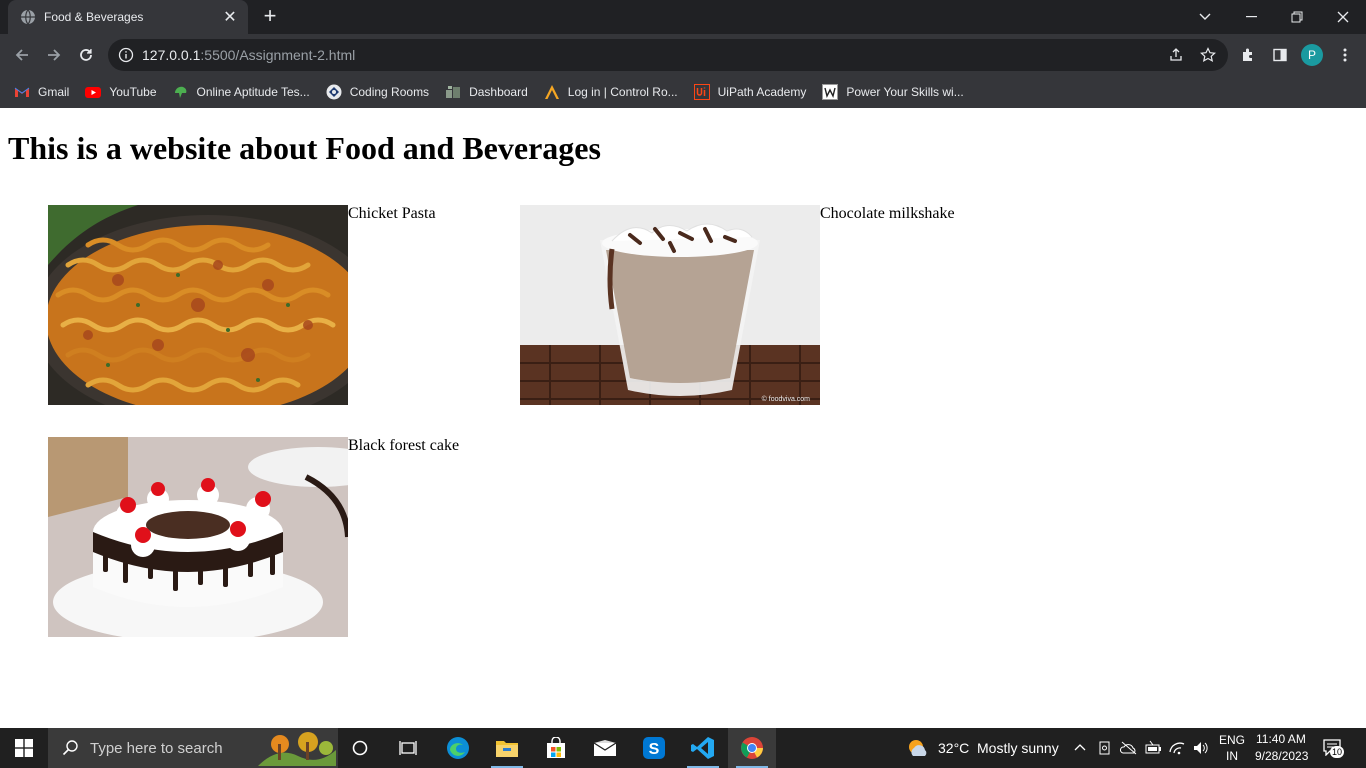 The image size is (1366, 768). I want to click on browser-toolbar: 127.0.0.1:5500/Assignment-2.html P, so click(683, 55).